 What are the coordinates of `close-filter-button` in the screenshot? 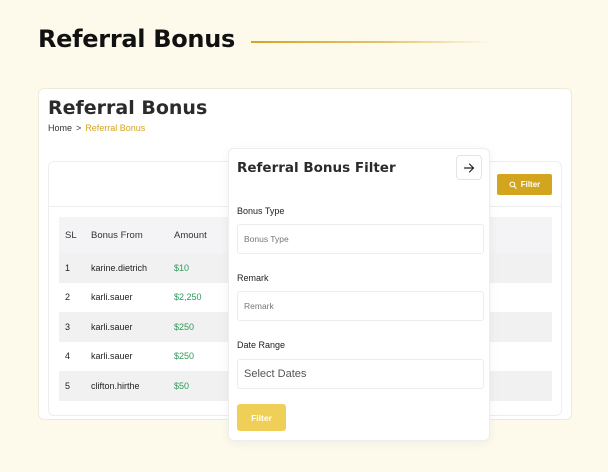 It's located at (469, 167).